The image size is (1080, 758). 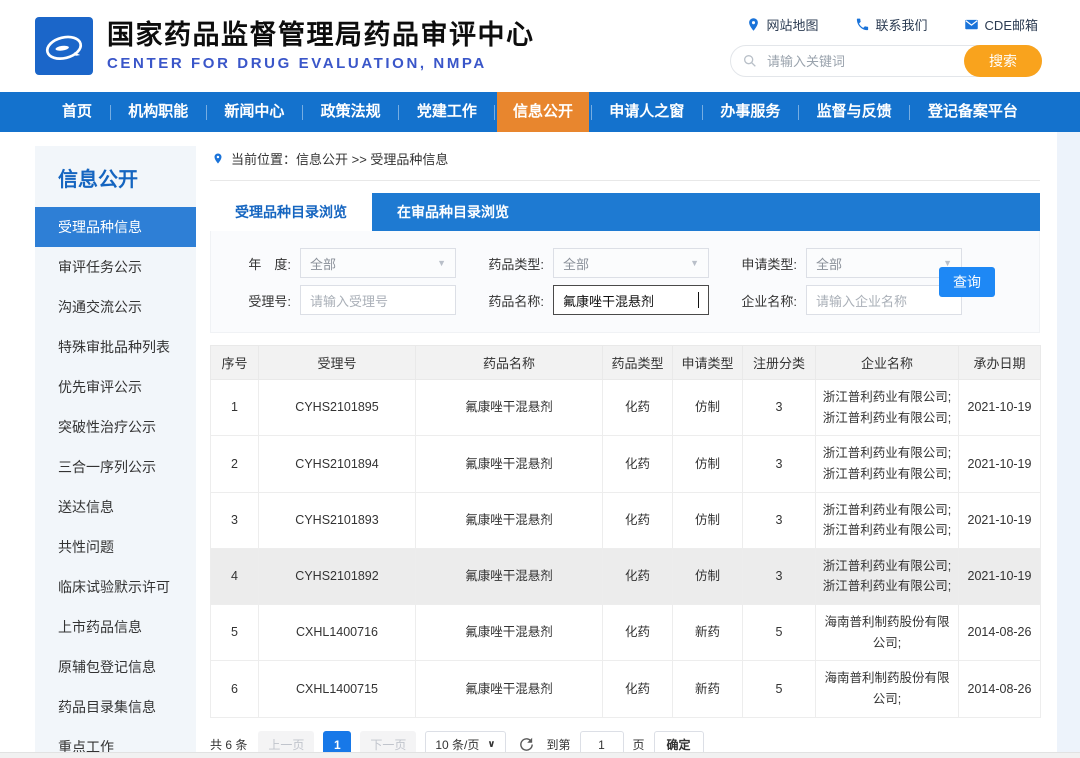 What do you see at coordinates (886, 61) in the screenshot?
I see `site-search-bar: 搜索` at bounding box center [886, 61].